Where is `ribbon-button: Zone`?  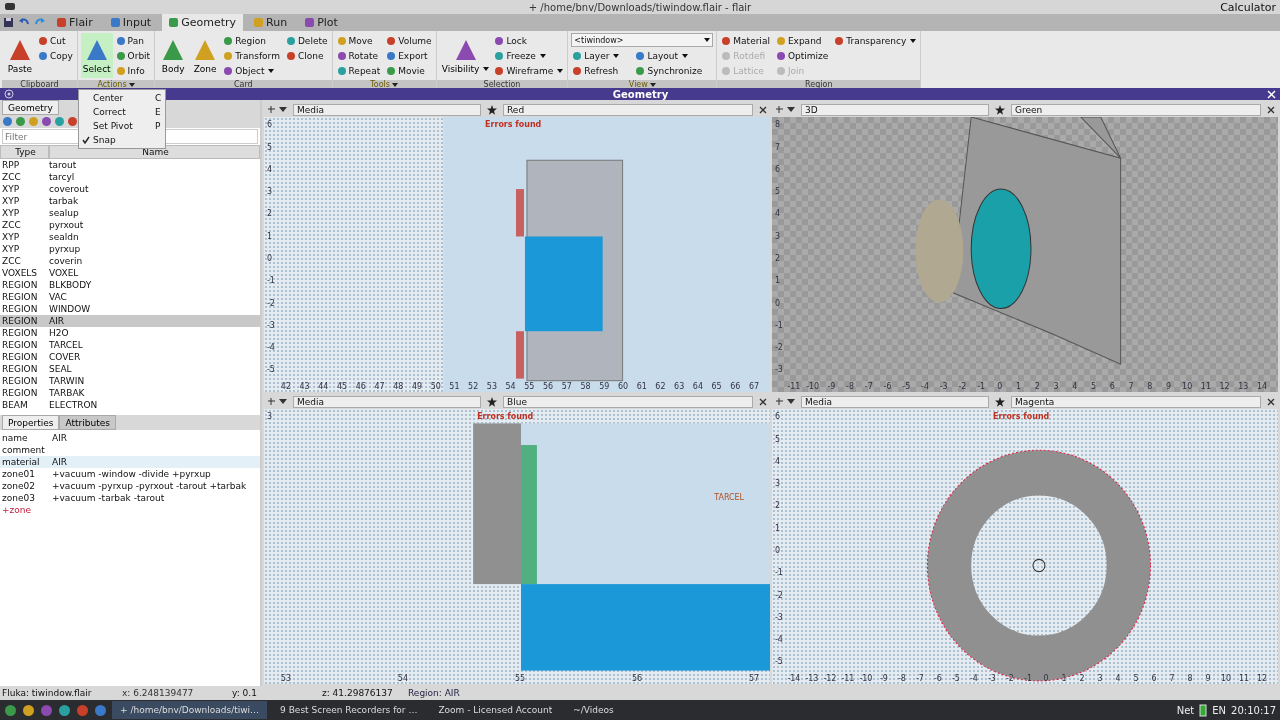 ribbon-button: Zone is located at coordinates (205, 55).